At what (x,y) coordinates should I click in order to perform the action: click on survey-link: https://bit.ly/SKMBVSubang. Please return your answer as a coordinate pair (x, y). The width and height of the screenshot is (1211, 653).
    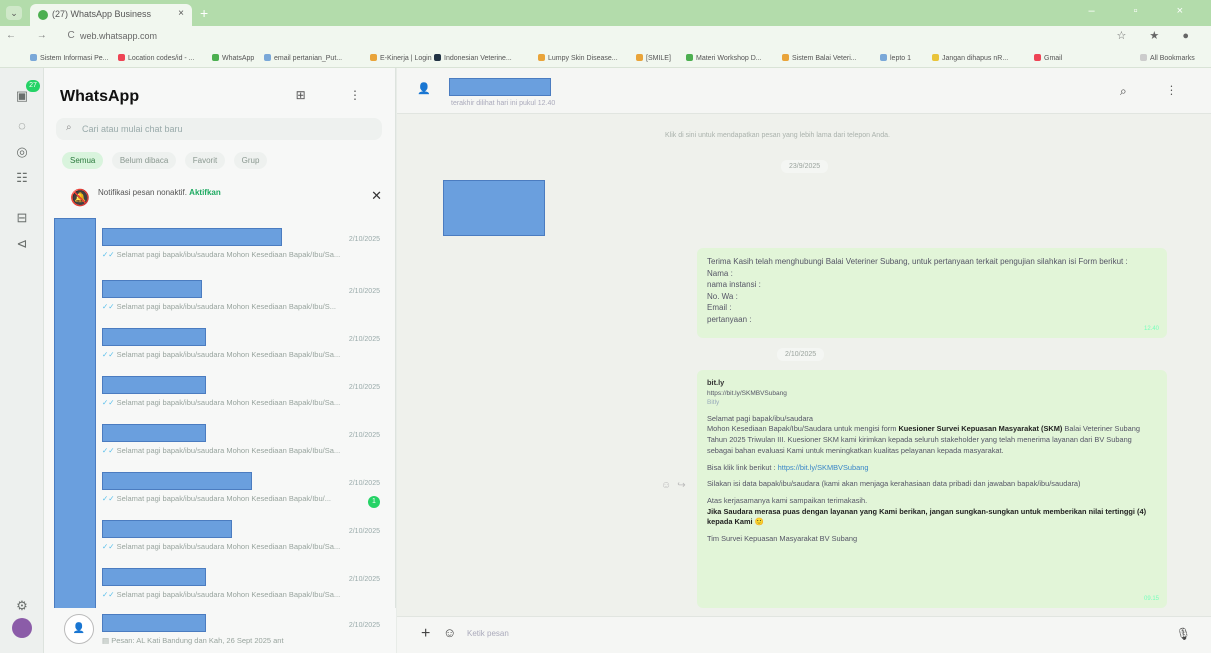
    Looking at the image, I should click on (823, 467).